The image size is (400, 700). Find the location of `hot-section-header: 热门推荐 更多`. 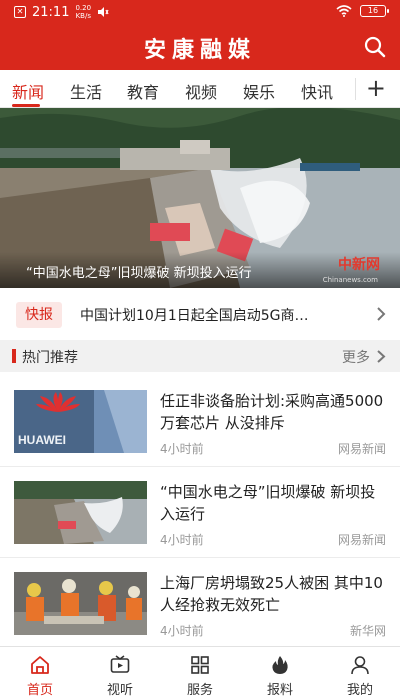

hot-section-header: 热门推荐 更多 is located at coordinates (200, 356).